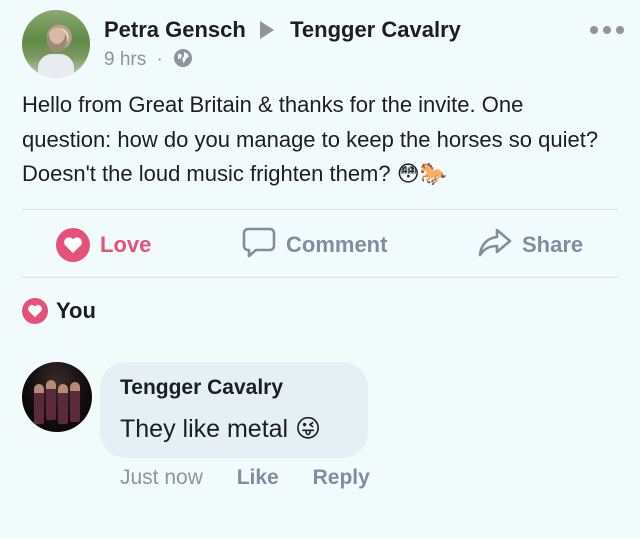  Describe the element at coordinates (76, 310) in the screenshot. I see `reactions-label: You` at that location.